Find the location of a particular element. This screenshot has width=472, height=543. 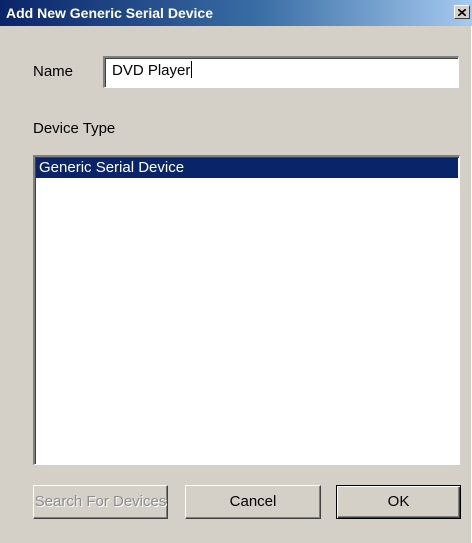

title-bar: Add New Generic Serial Device is located at coordinates (236, 13).